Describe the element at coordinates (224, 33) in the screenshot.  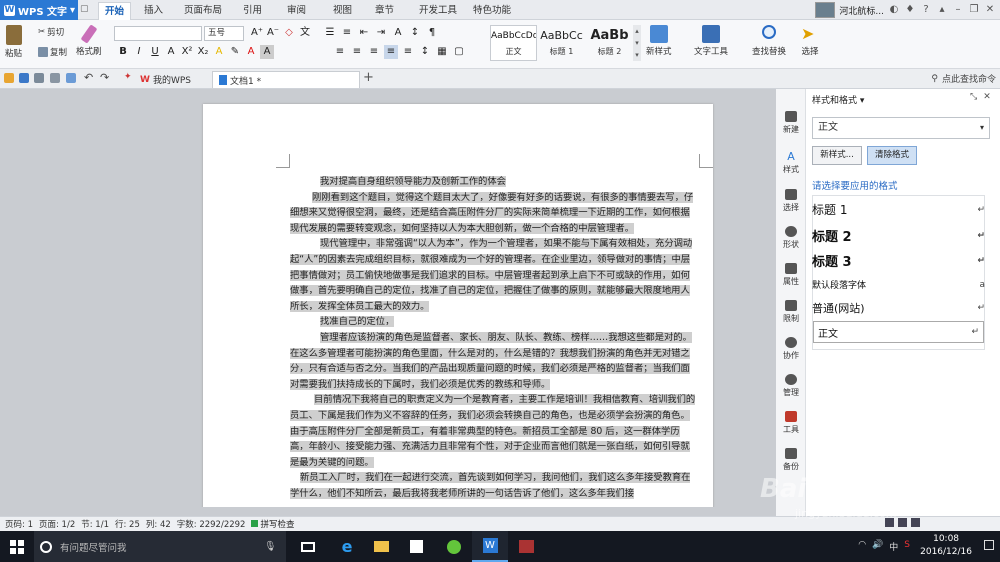
I see `font-size-select: 五号` at that location.